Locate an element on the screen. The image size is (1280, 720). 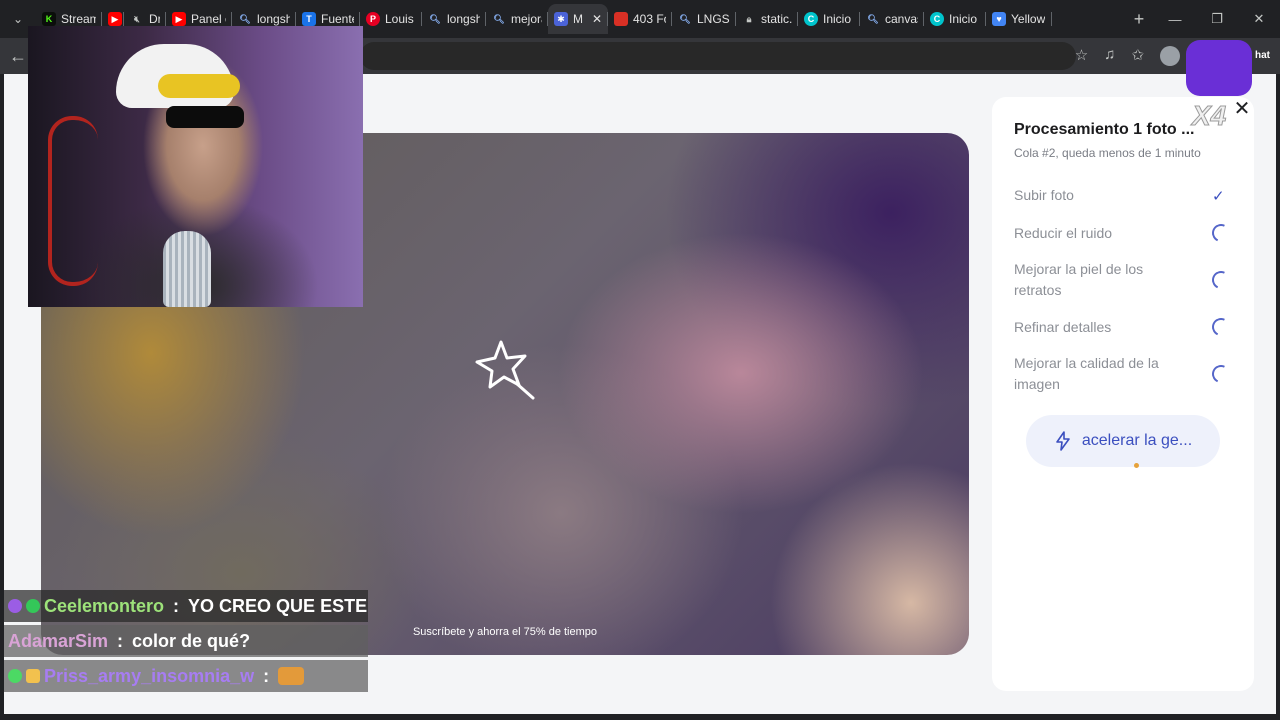
chat-message: Priss_army_insomnia_w : is located at coordinates (186, 676).